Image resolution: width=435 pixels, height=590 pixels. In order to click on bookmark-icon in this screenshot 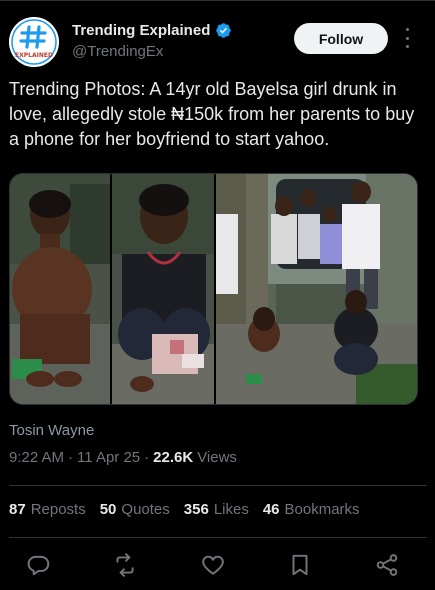, I will do `click(300, 565)`.